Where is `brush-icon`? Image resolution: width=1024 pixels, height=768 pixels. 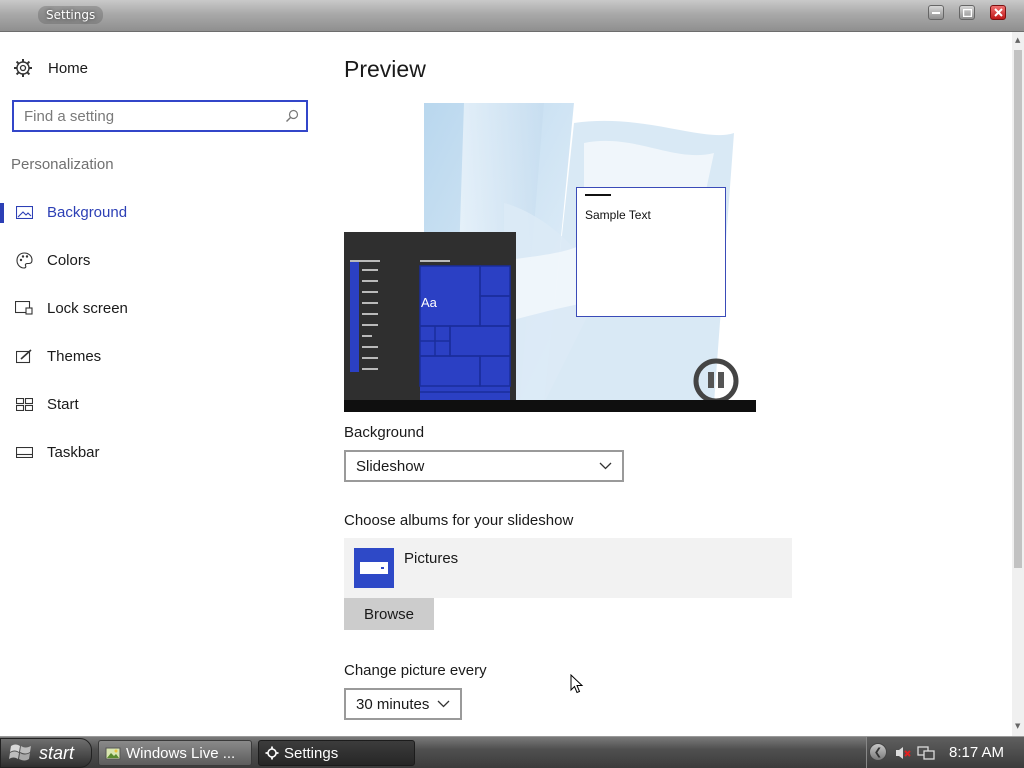 brush-icon is located at coordinates (23, 356).